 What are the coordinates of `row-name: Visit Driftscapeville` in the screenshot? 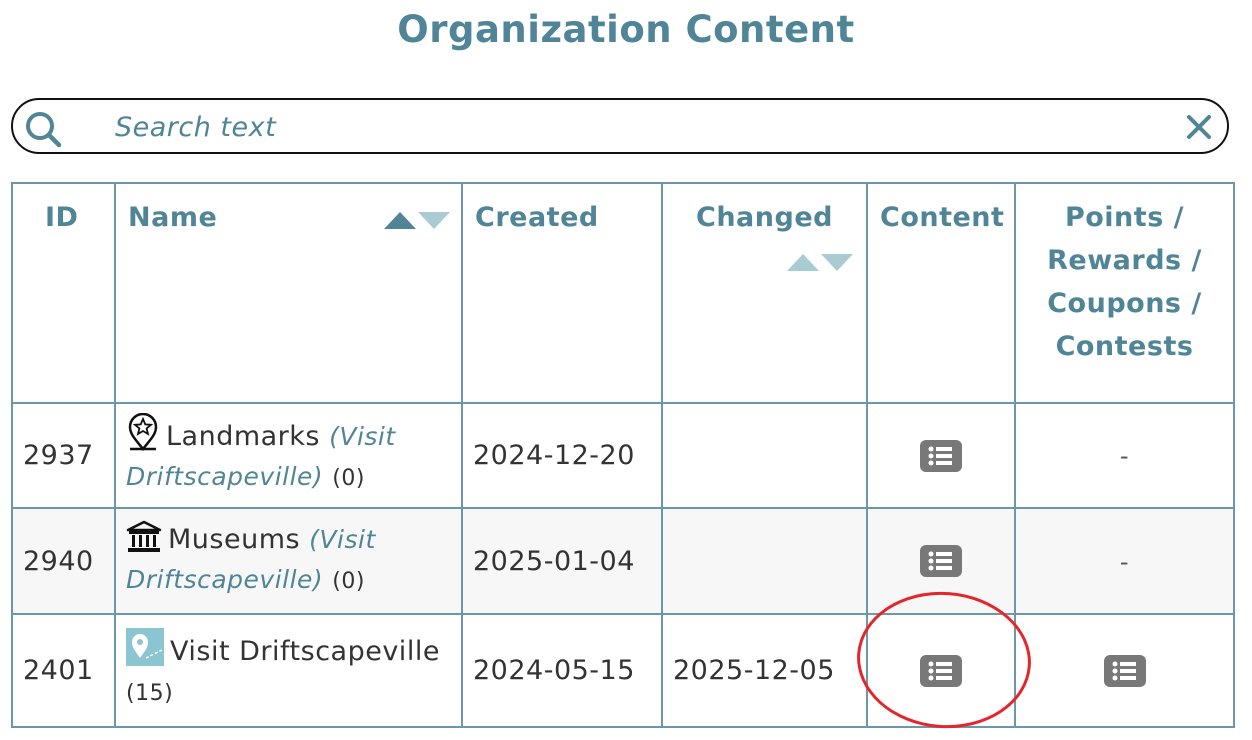 It's located at (305, 651).